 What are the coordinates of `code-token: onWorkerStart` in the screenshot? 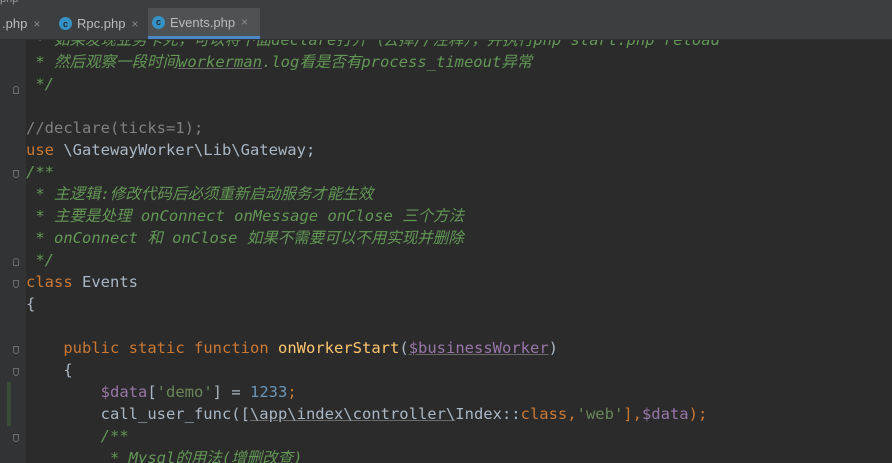 It's located at (339, 348).